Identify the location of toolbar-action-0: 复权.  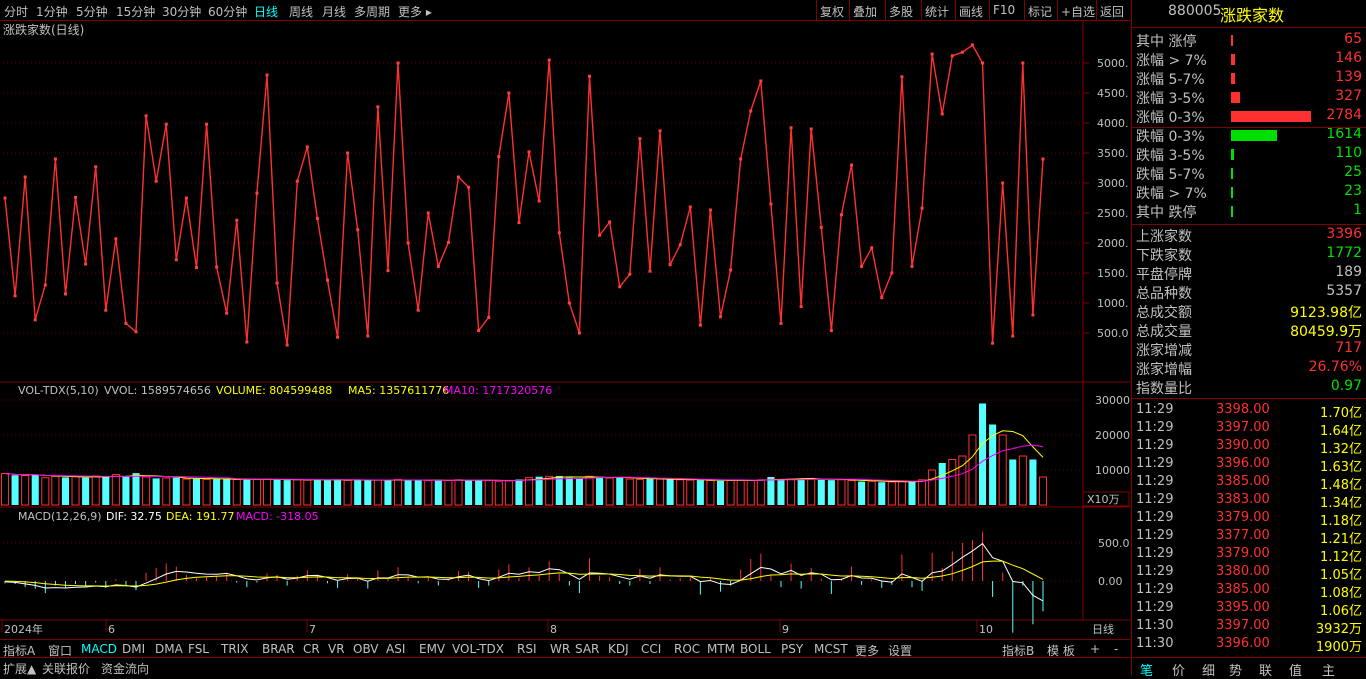
(832, 11).